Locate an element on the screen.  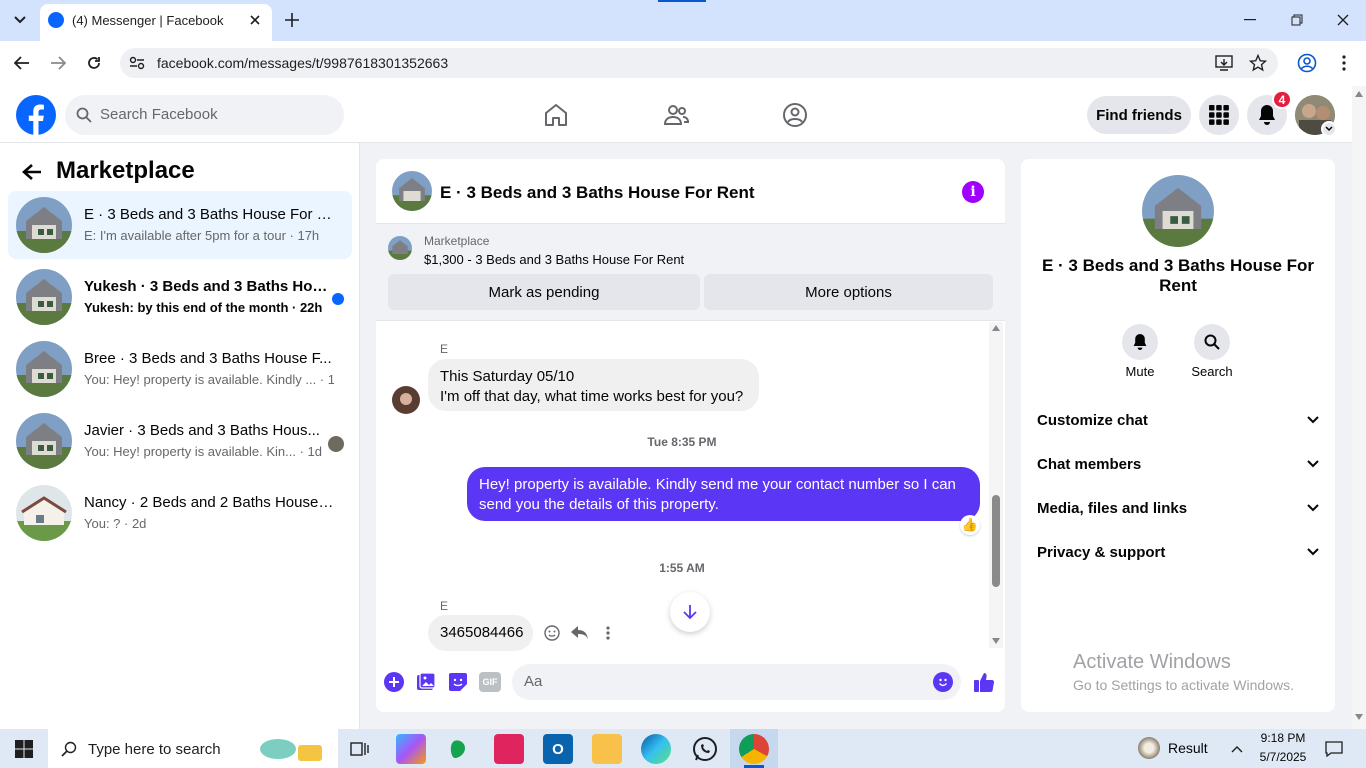
task-view-icon is located at coordinates (360, 749).